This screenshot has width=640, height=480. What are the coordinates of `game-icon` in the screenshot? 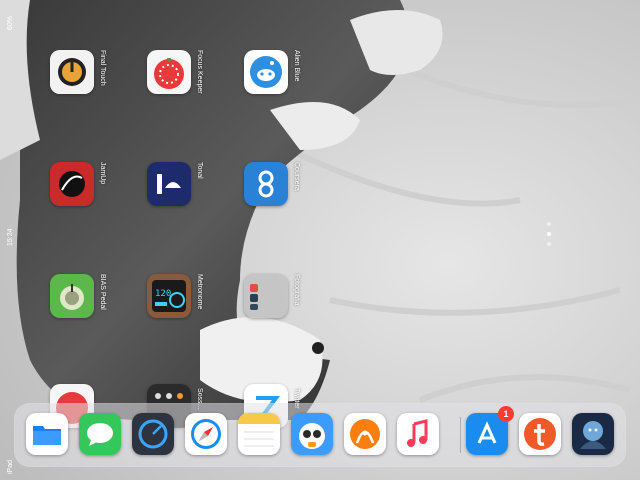 It's located at (593, 434).